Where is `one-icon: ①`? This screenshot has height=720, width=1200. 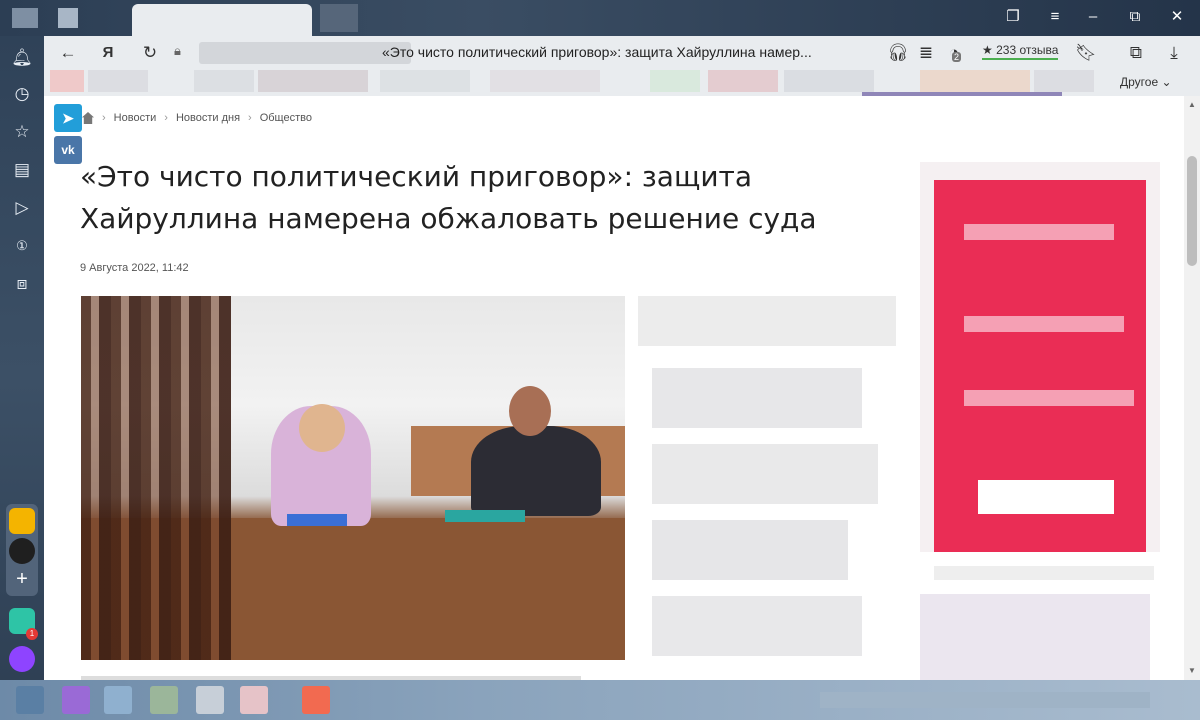
one-icon: ① is located at coordinates (22, 246).